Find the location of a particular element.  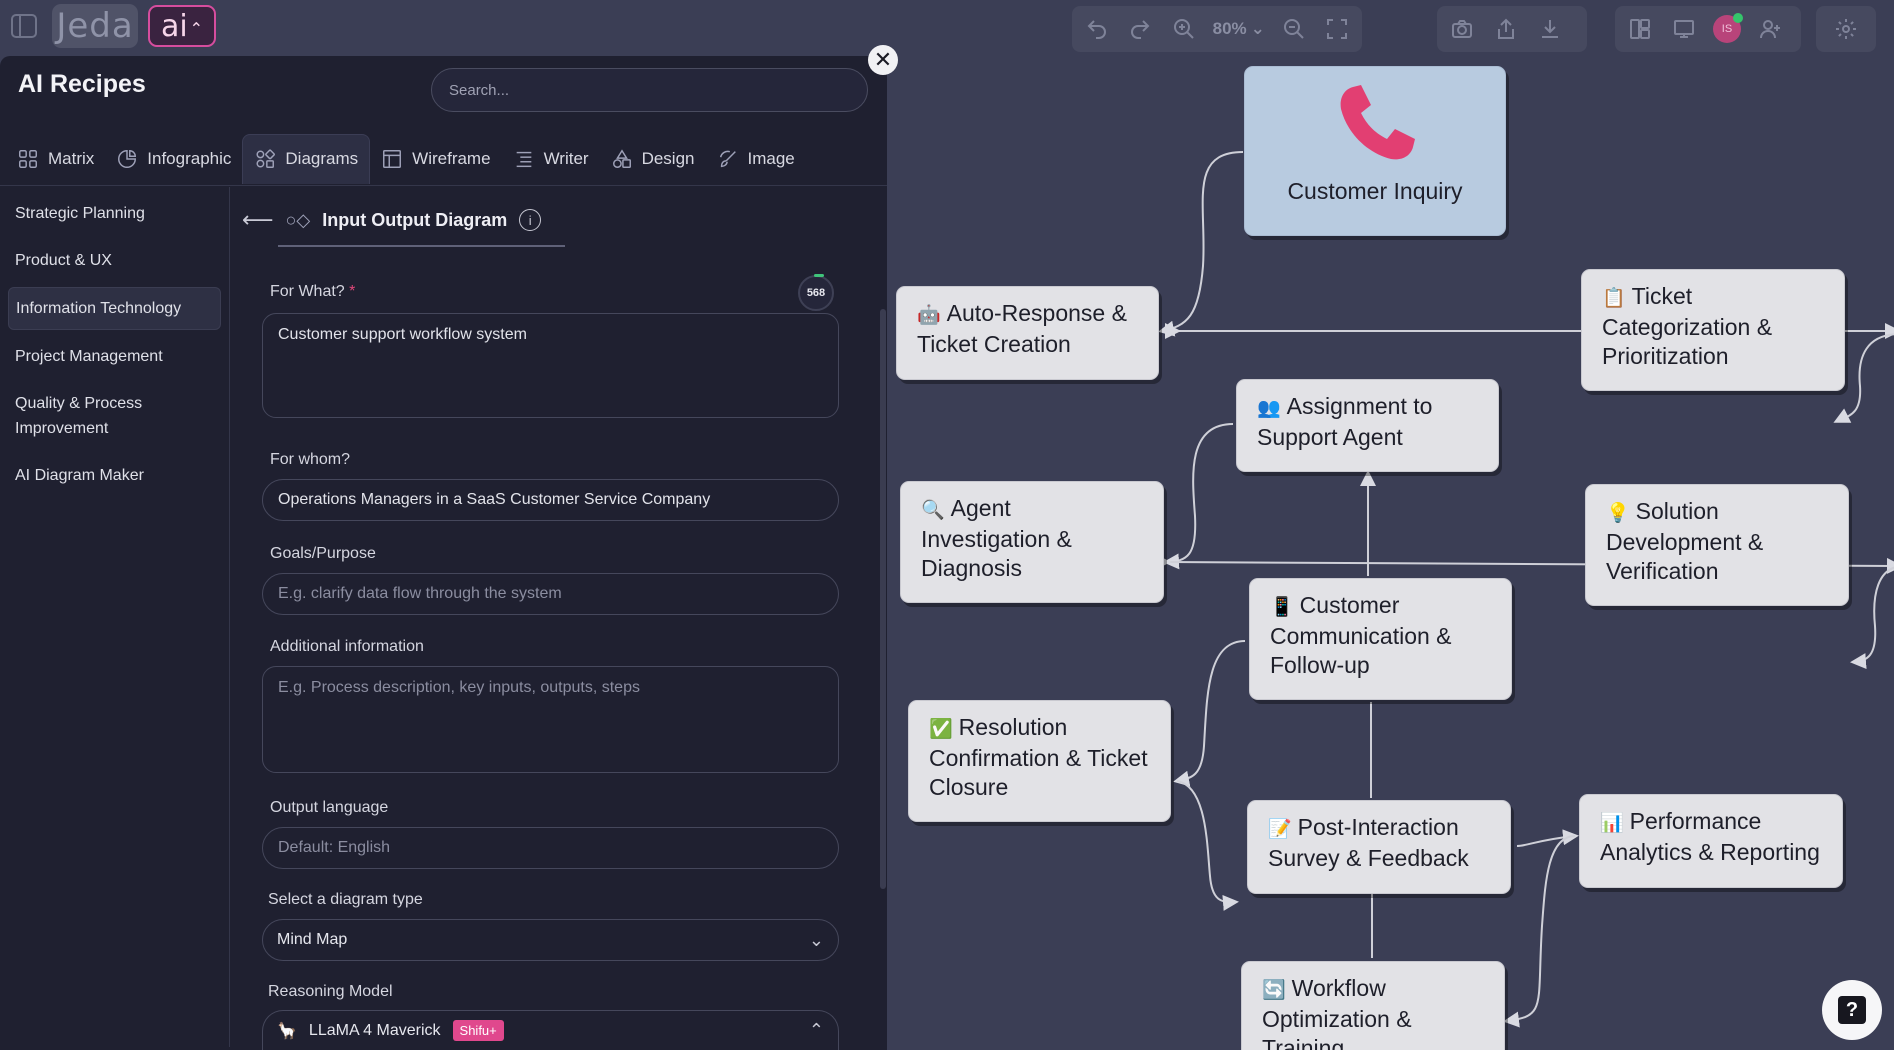

diagram-node-analytics: 📊 Performance Analytics & Reporting is located at coordinates (1711, 841).